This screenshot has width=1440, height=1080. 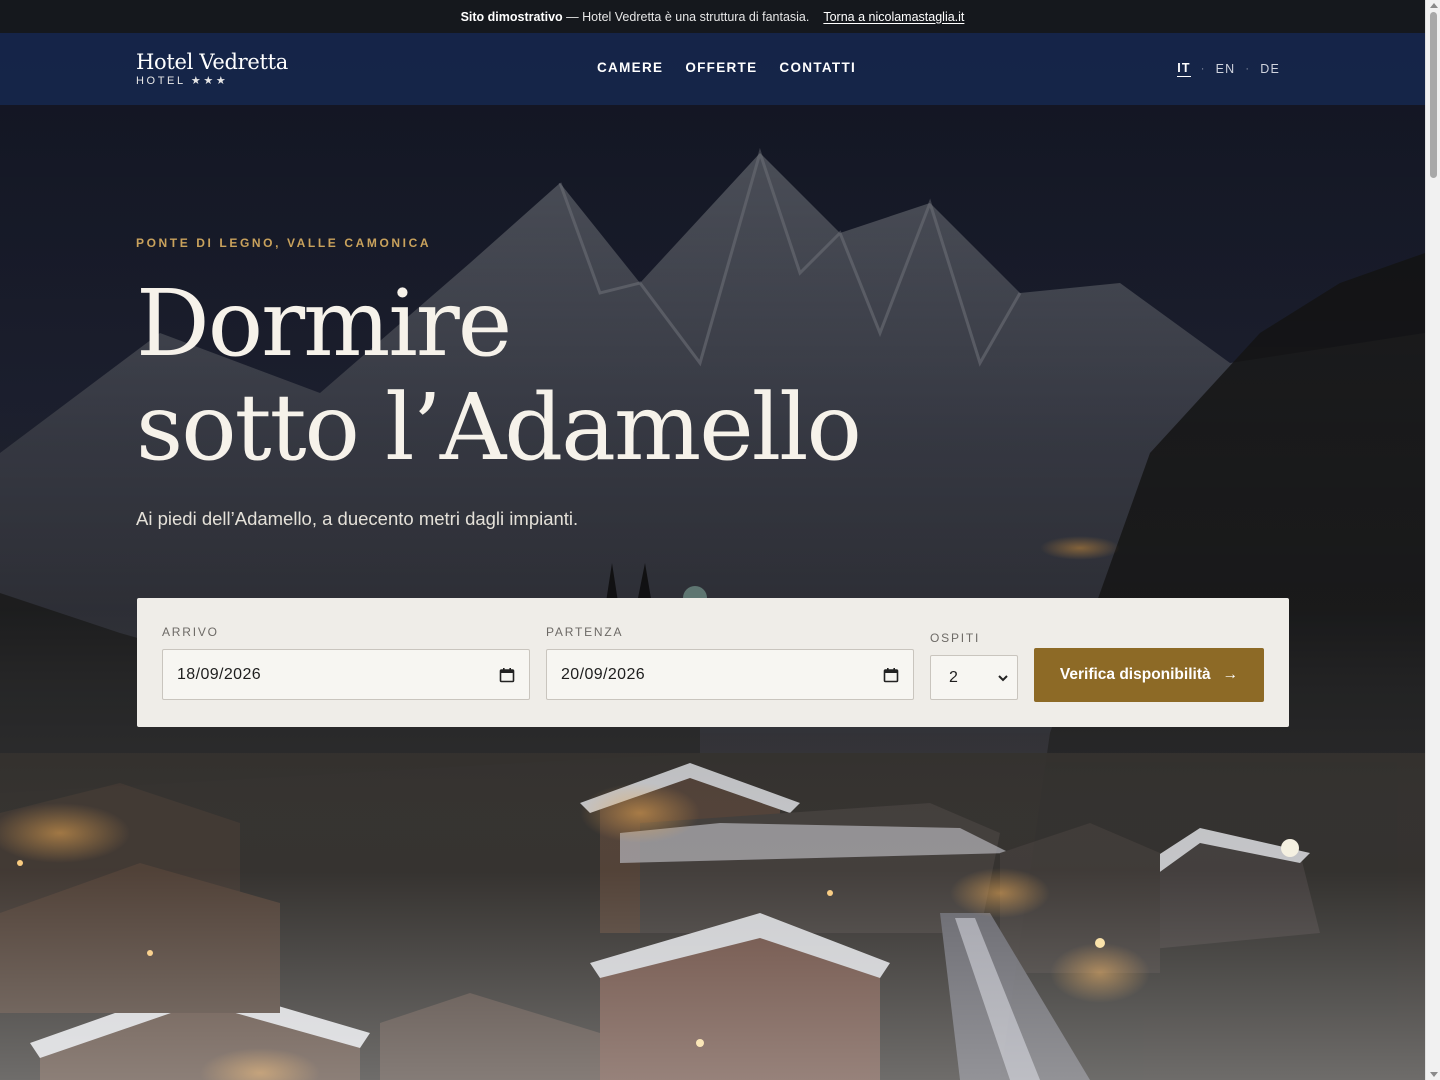 What do you see at coordinates (1270, 69) in the screenshot?
I see `lang-de: DE` at bounding box center [1270, 69].